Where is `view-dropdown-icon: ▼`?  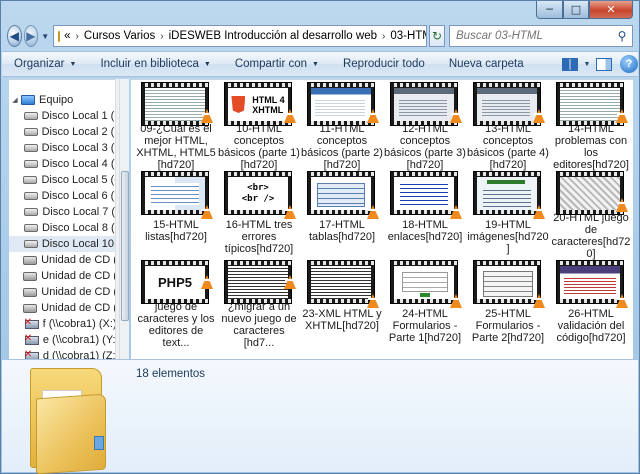
view-dropdown-icon: ▼ is located at coordinates (587, 64).